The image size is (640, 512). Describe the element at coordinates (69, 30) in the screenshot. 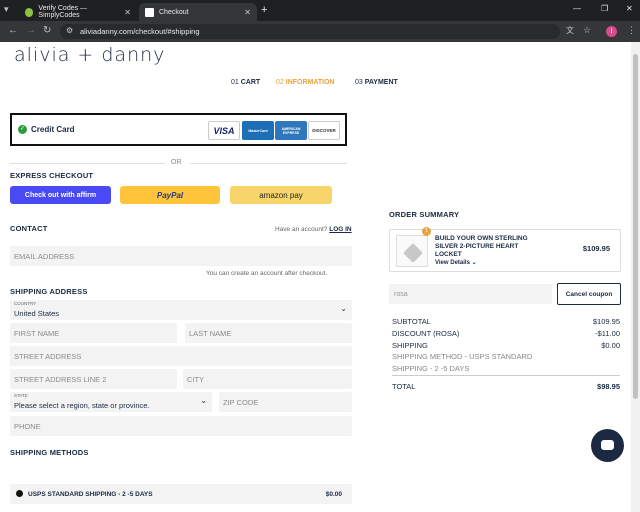

I see `site-info-icon: ⚙` at that location.